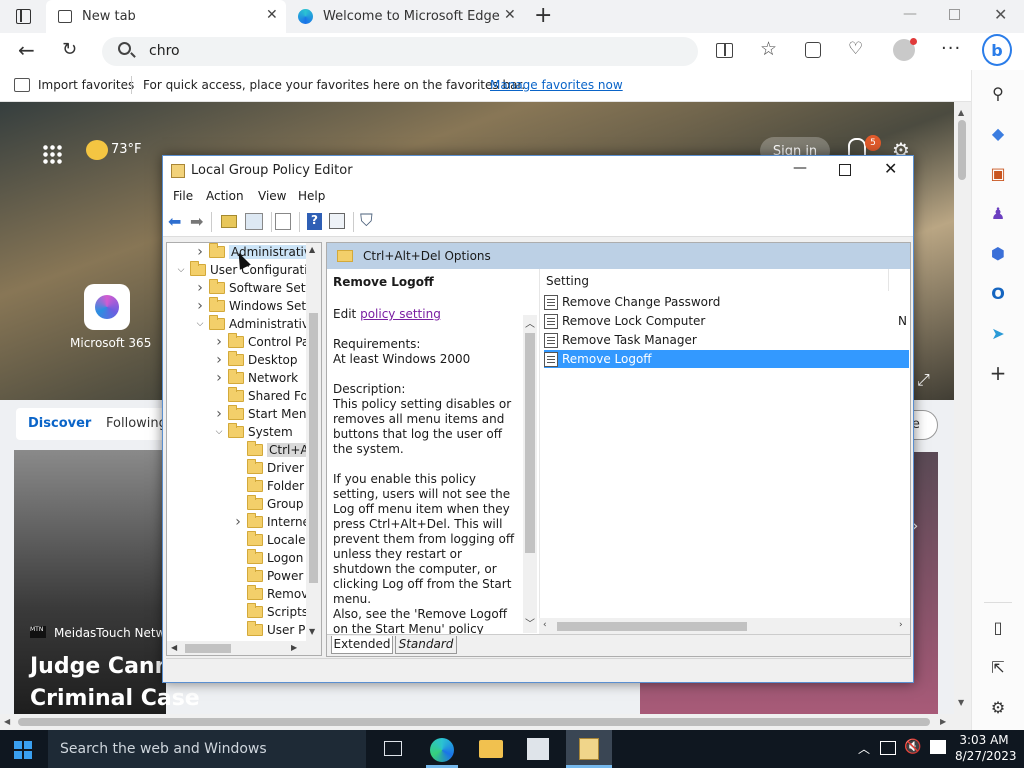 Image resolution: width=1024 pixels, height=768 pixels. What do you see at coordinates (984, 740) in the screenshot?
I see `taskbar-time: 3:03 AM` at bounding box center [984, 740].